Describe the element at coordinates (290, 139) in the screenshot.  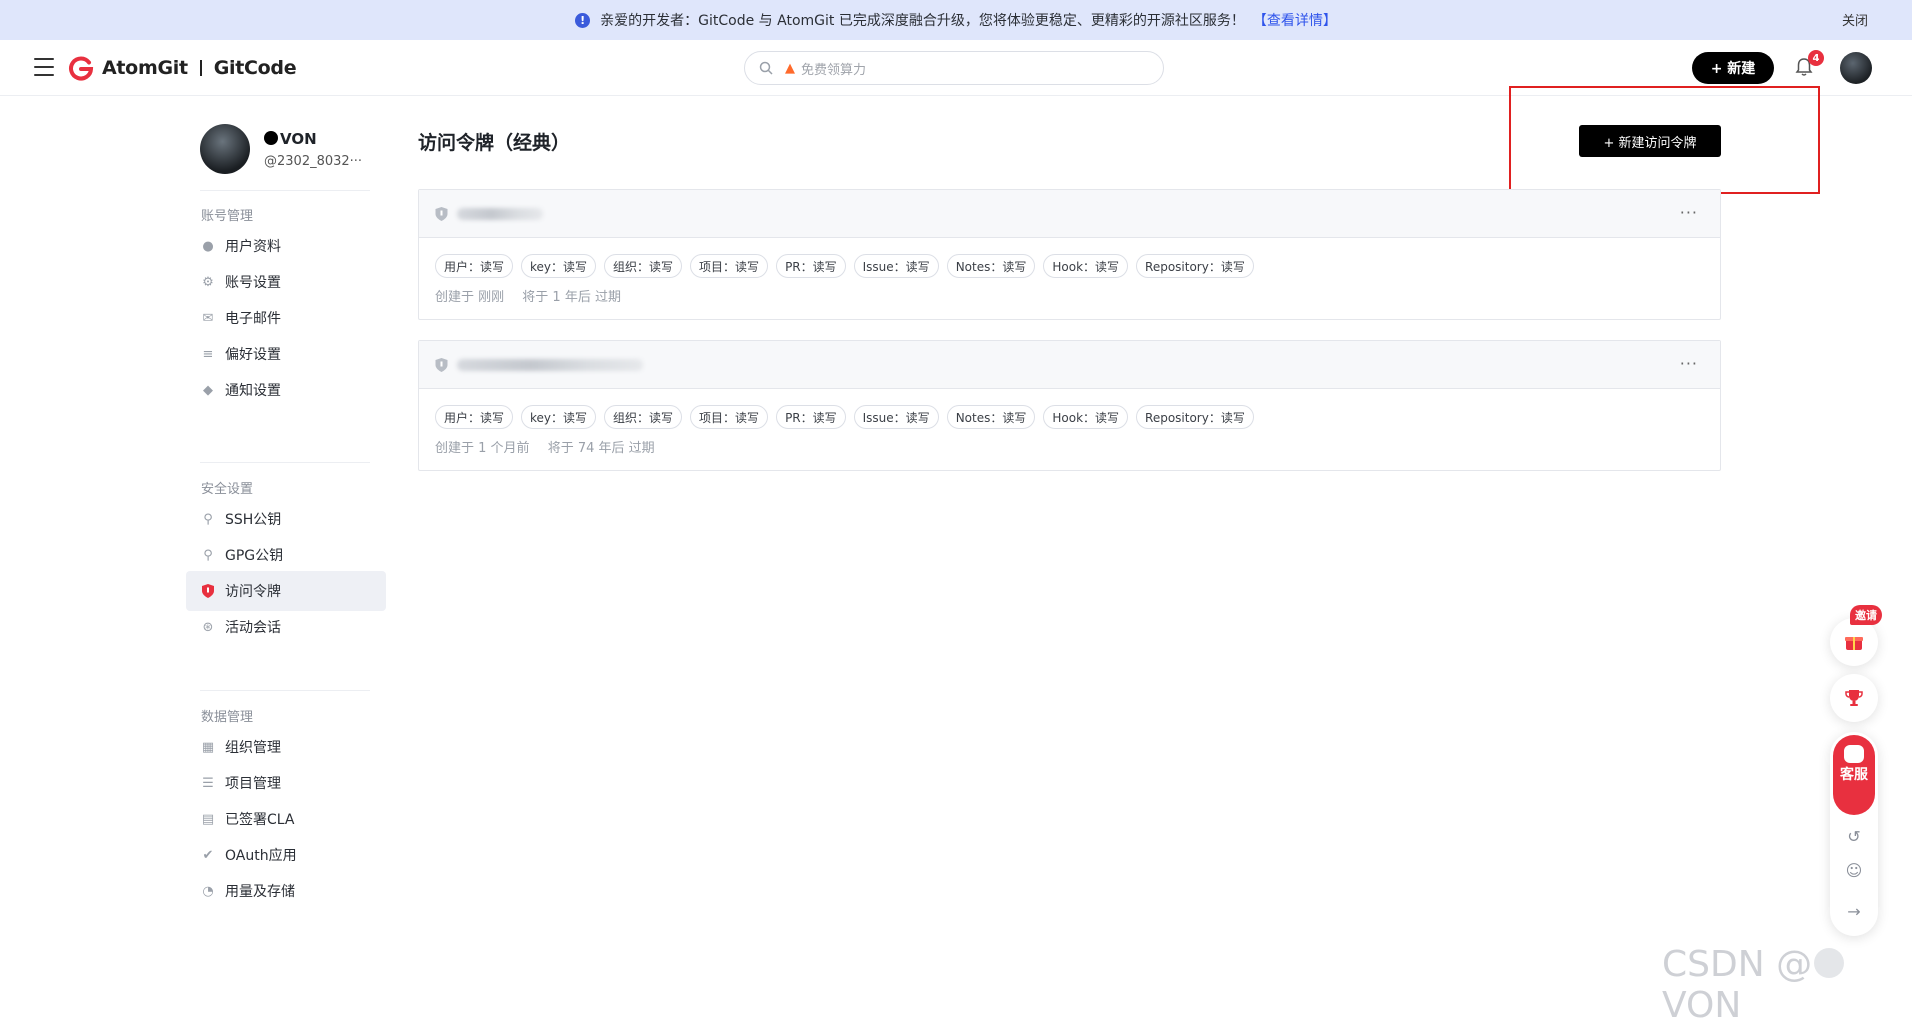
I see `profile-name: VON` at that location.